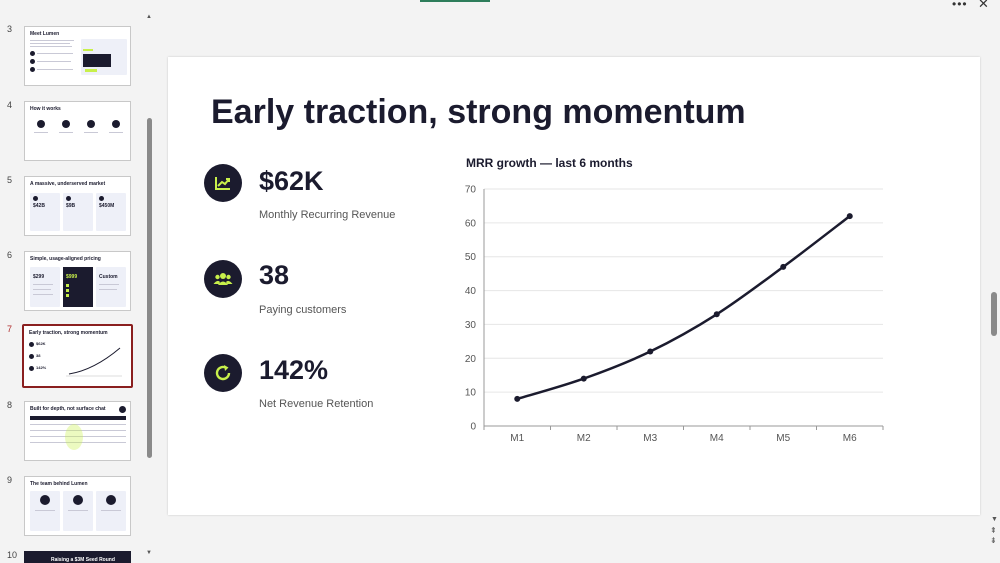 This screenshot has width=1000, height=563. What do you see at coordinates (83, 560) in the screenshot?
I see `thumbnail-title: Raising a $3M Seed Round` at bounding box center [83, 560].